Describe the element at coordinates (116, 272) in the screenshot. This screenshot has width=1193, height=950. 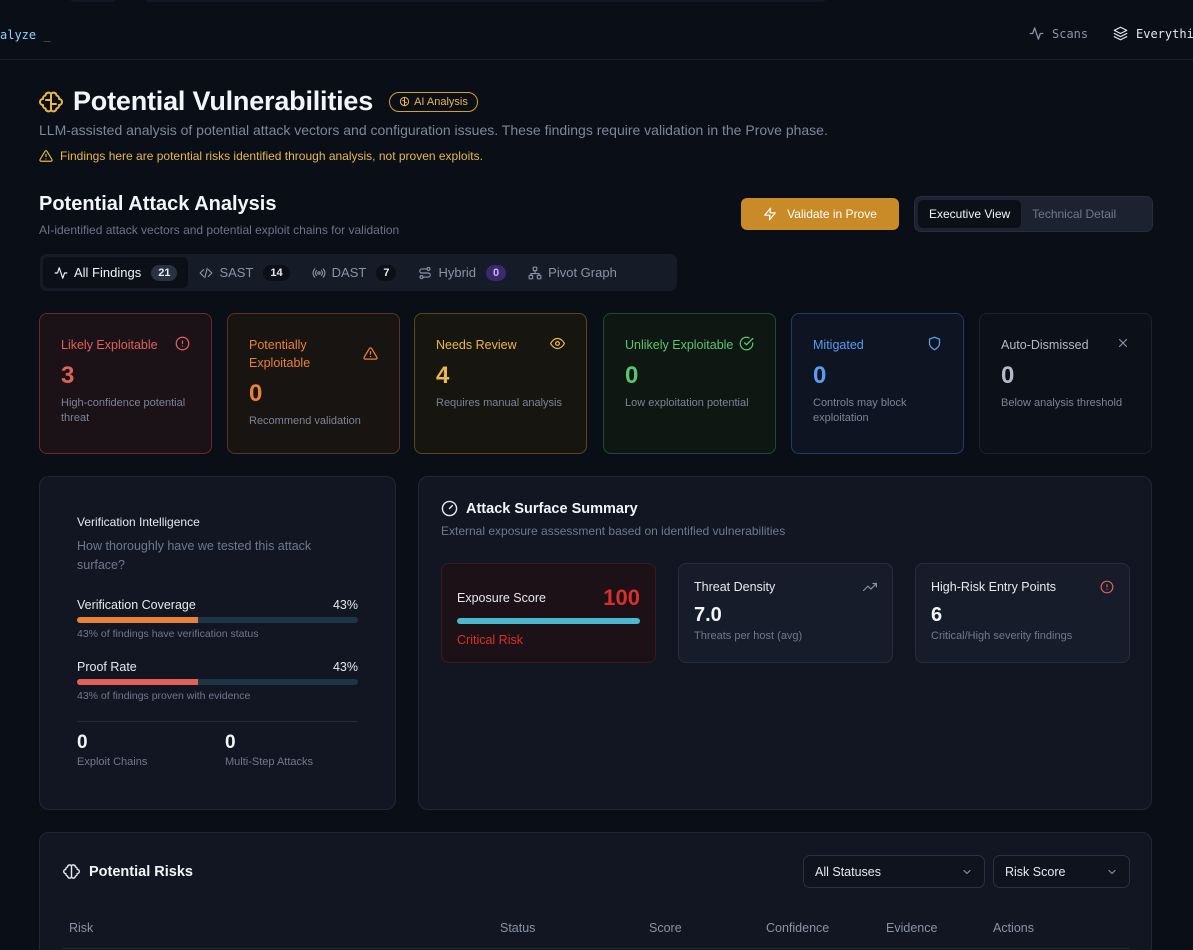
I see `tab-all-findings: All Findings 21` at that location.